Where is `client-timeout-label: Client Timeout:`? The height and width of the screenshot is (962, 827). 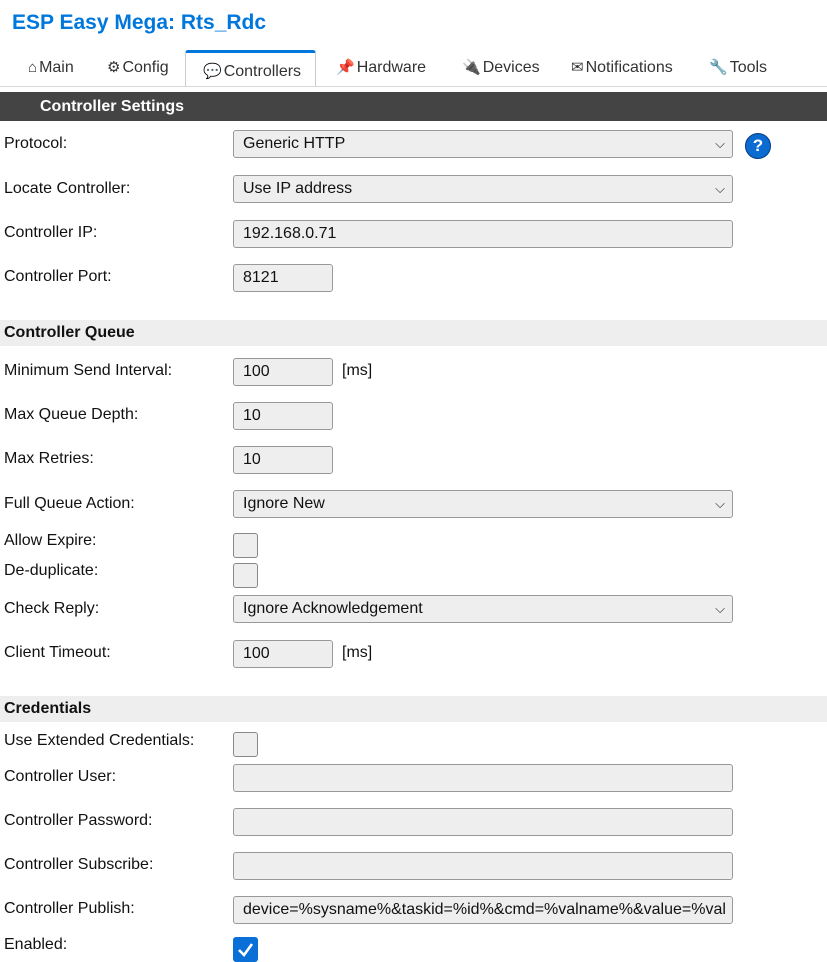 client-timeout-label: Client Timeout: is located at coordinates (57, 652).